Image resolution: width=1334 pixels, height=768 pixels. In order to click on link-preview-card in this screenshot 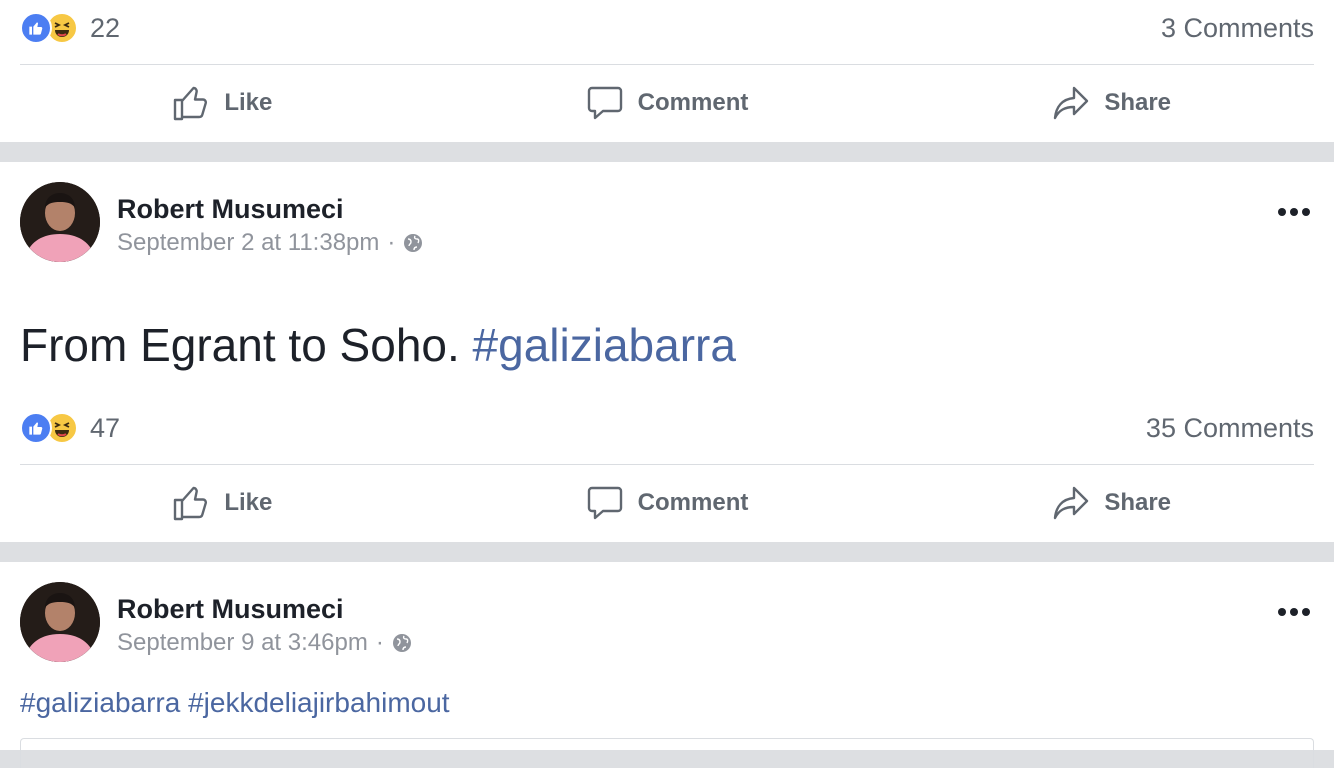, I will do `click(667, 753)`.